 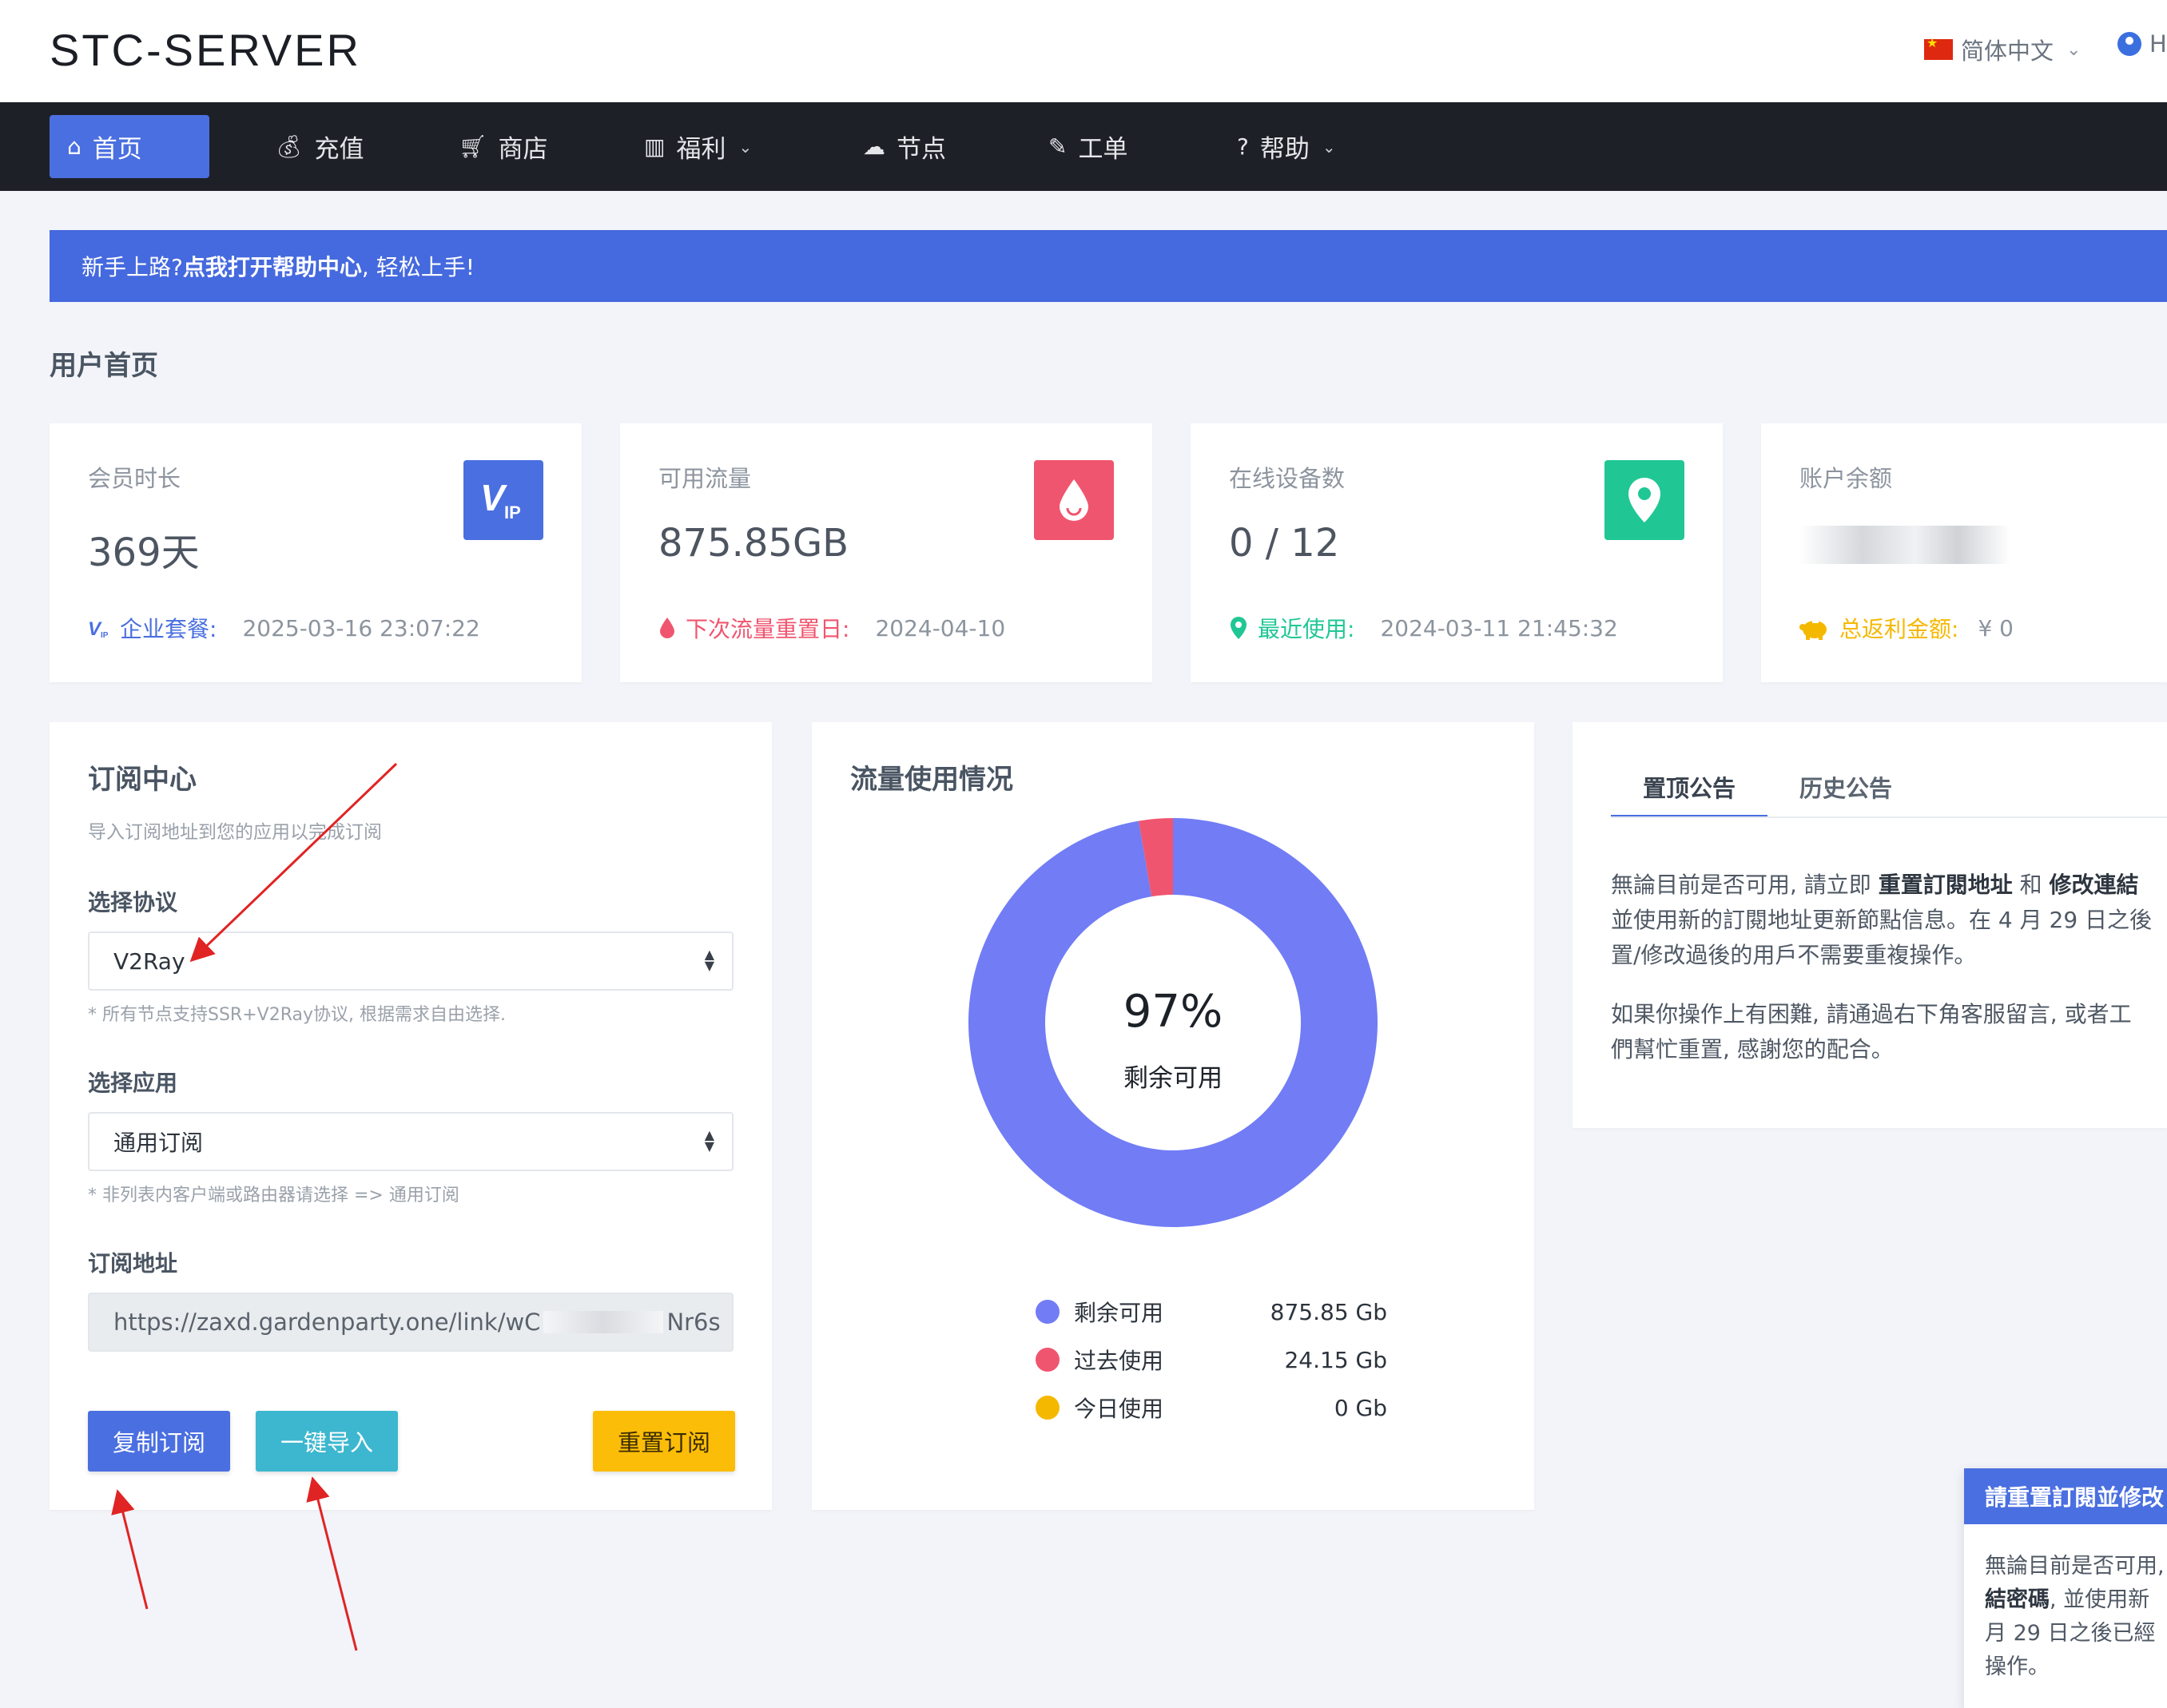 I want to click on vip-badge-icon: V IP, so click(x=503, y=500).